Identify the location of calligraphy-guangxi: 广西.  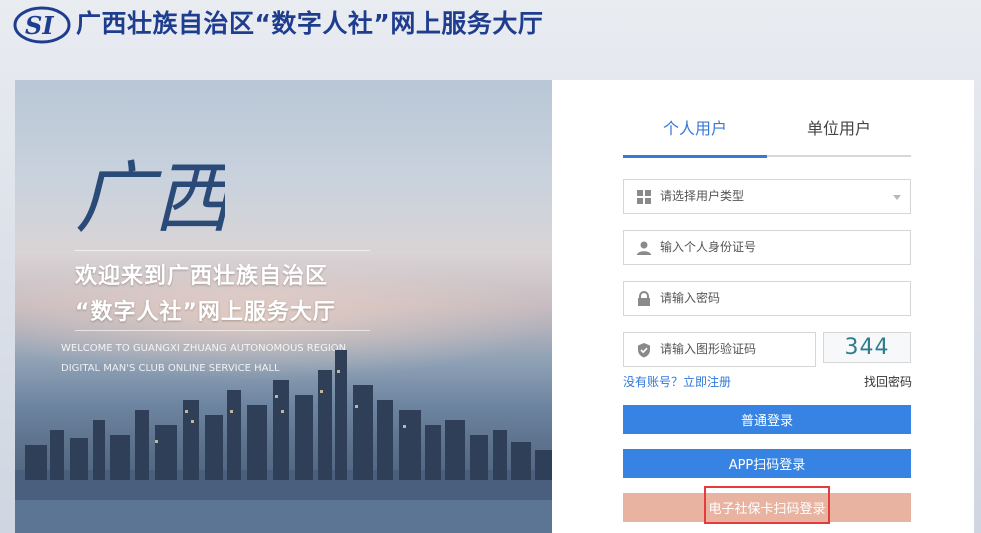
(150, 199).